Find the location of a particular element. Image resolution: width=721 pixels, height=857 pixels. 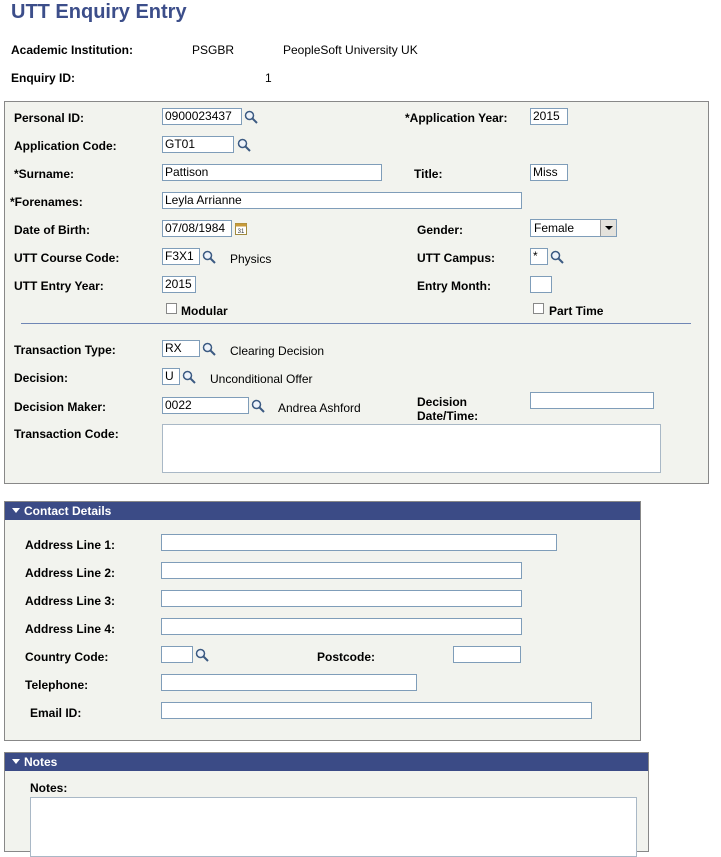

title-field: Miss is located at coordinates (549, 172).